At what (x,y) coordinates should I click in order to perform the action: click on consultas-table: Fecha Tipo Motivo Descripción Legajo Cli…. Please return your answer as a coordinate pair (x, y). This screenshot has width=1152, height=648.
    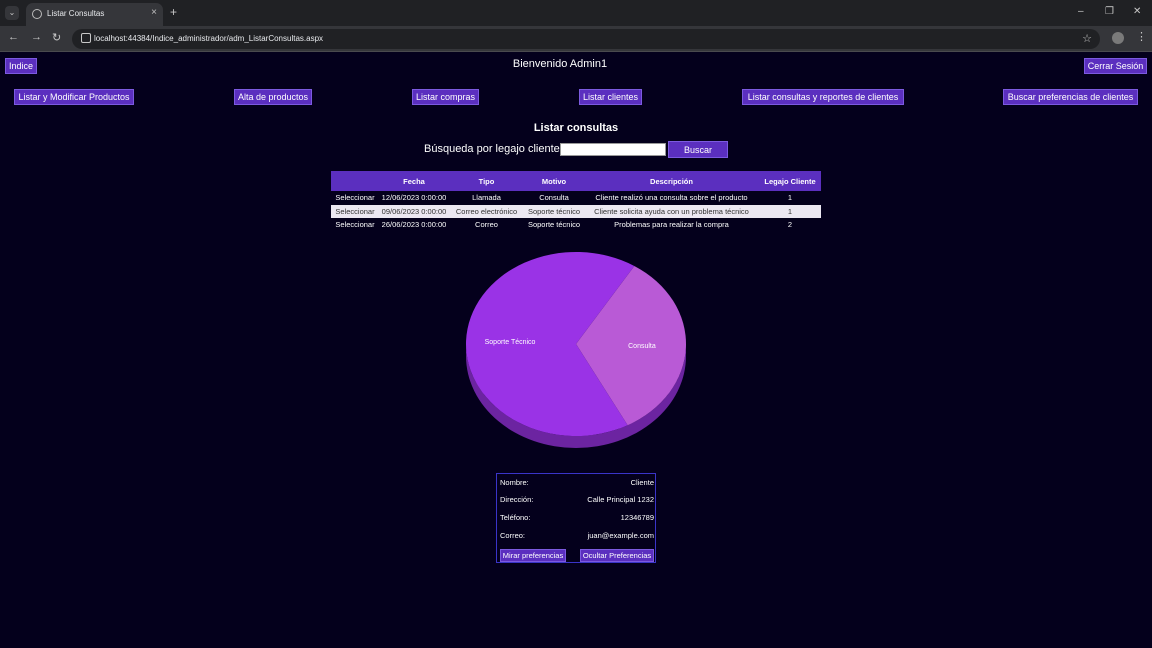
    Looking at the image, I should click on (576, 201).